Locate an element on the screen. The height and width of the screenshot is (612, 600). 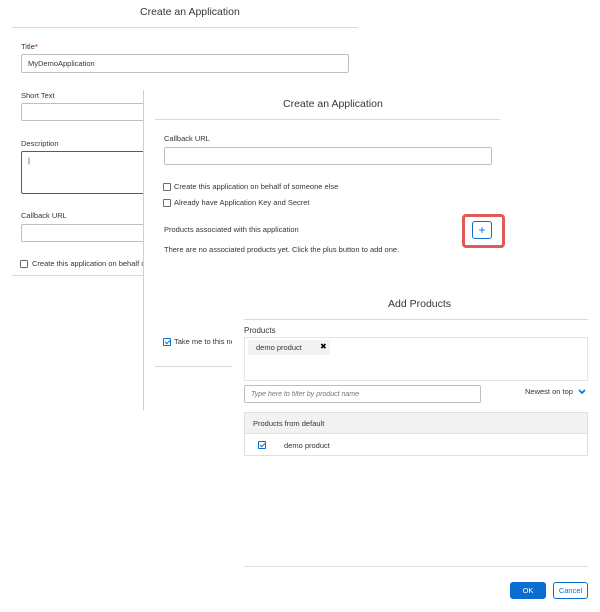
group-header: Products from default is located at coordinates (416, 423).